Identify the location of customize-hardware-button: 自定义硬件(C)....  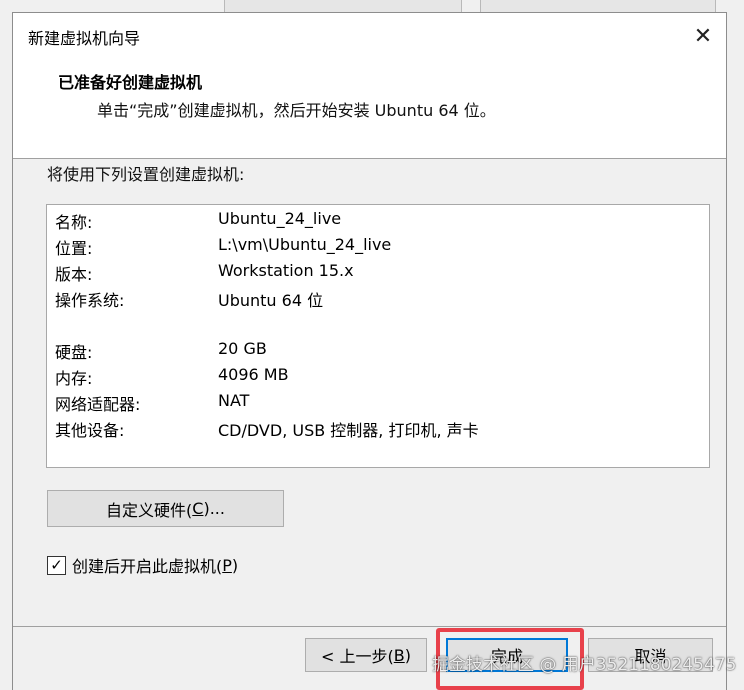
(165, 508).